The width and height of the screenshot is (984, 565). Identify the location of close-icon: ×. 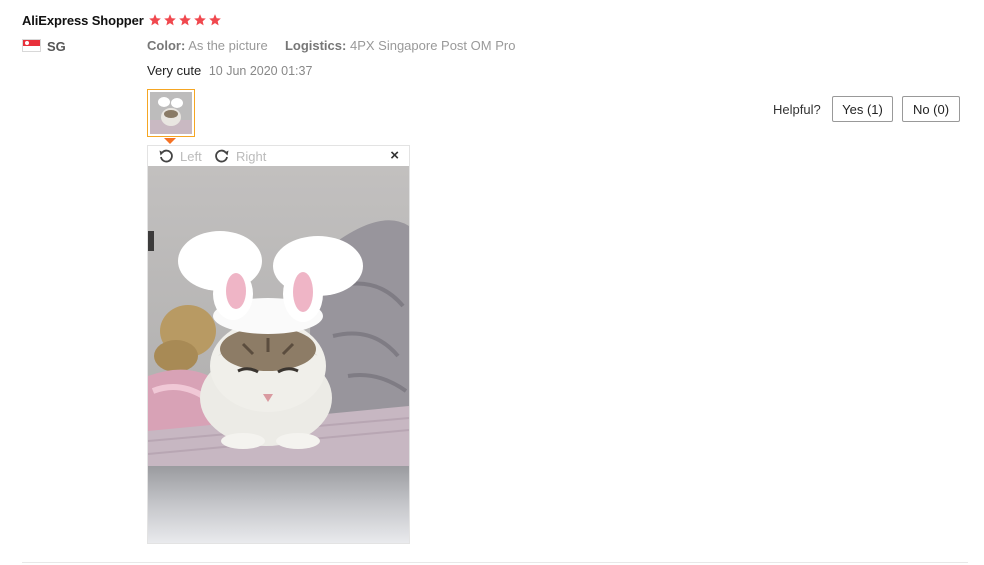
(394, 155).